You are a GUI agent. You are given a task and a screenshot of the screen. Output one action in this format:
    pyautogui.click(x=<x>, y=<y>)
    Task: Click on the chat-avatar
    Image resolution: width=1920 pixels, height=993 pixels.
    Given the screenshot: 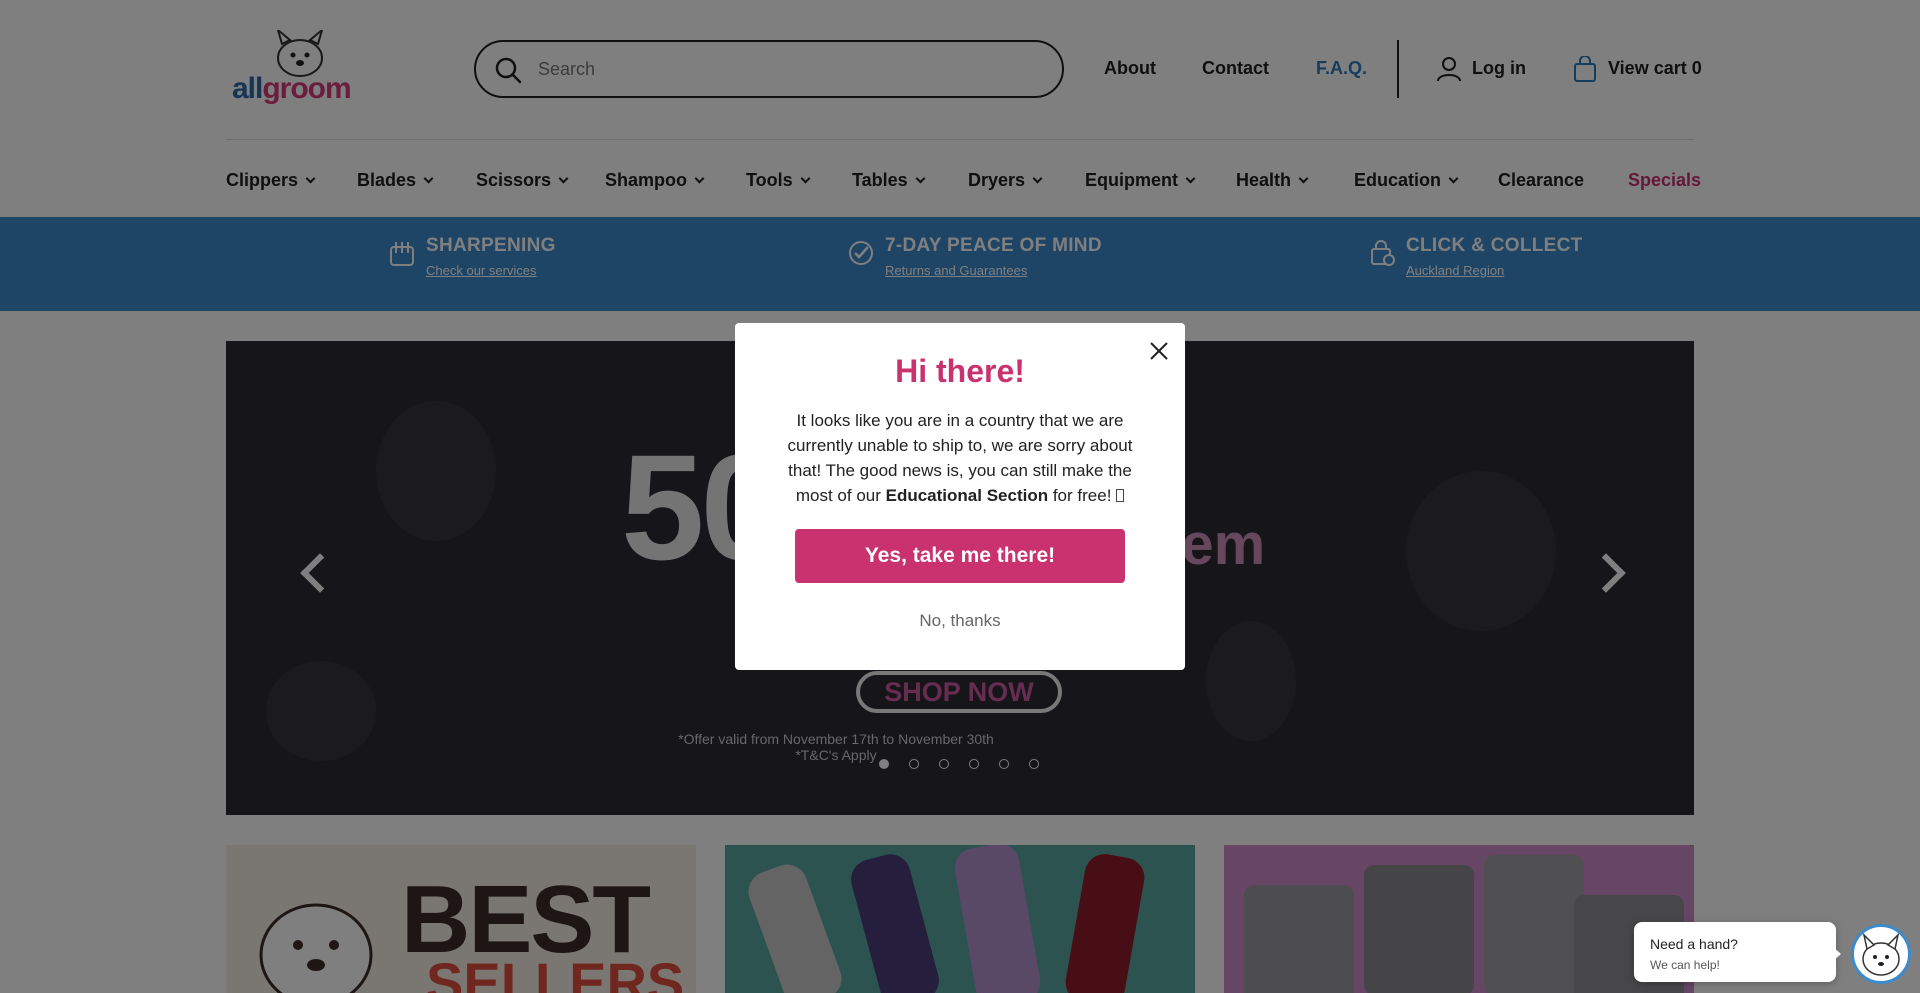 What is the action you would take?
    pyautogui.click(x=1881, y=954)
    